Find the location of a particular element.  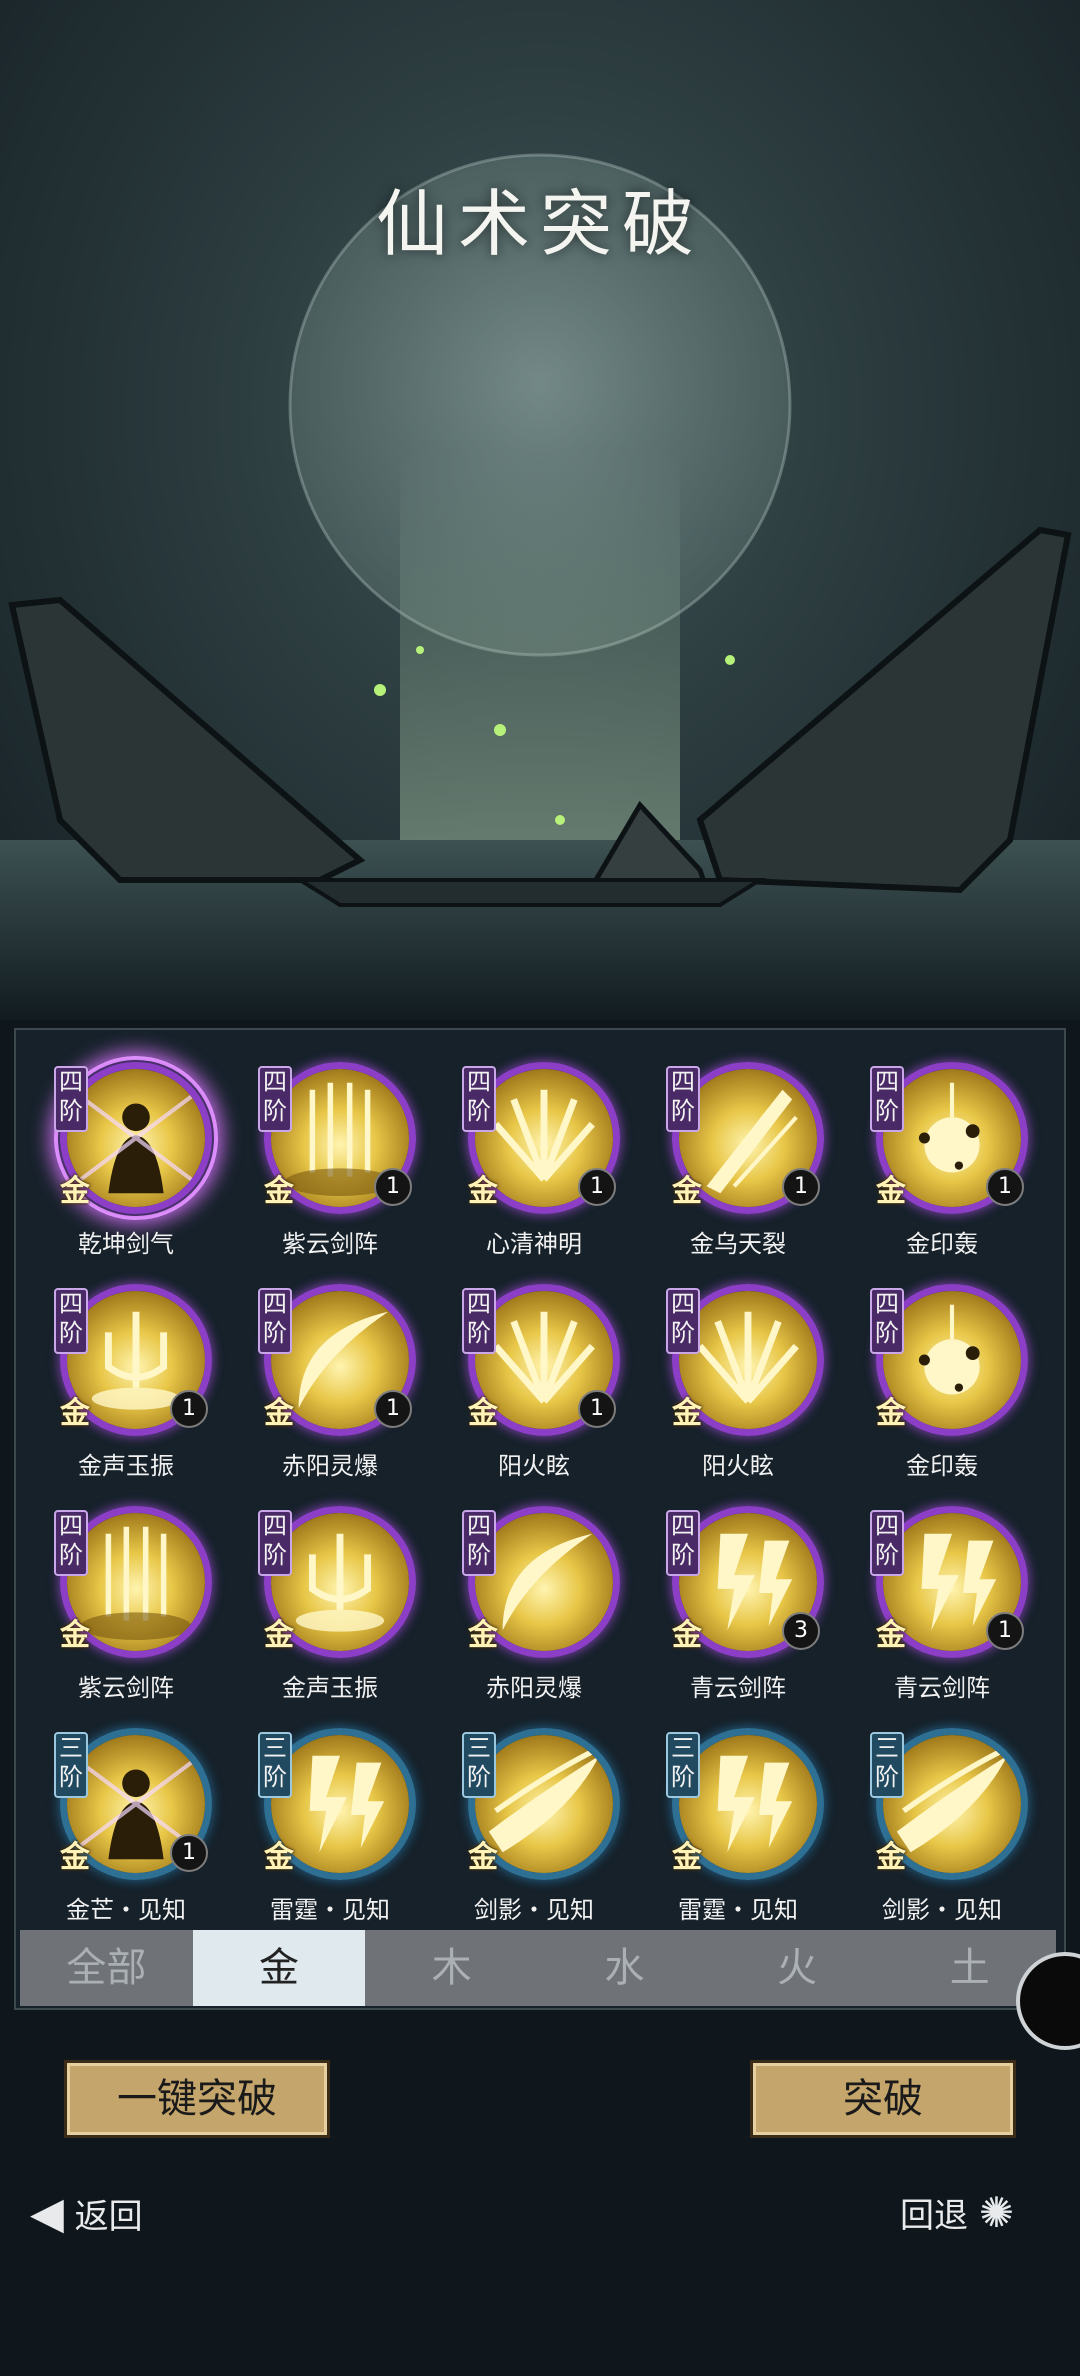

skill-name: 雷霆・见知 is located at coordinates (738, 1910).